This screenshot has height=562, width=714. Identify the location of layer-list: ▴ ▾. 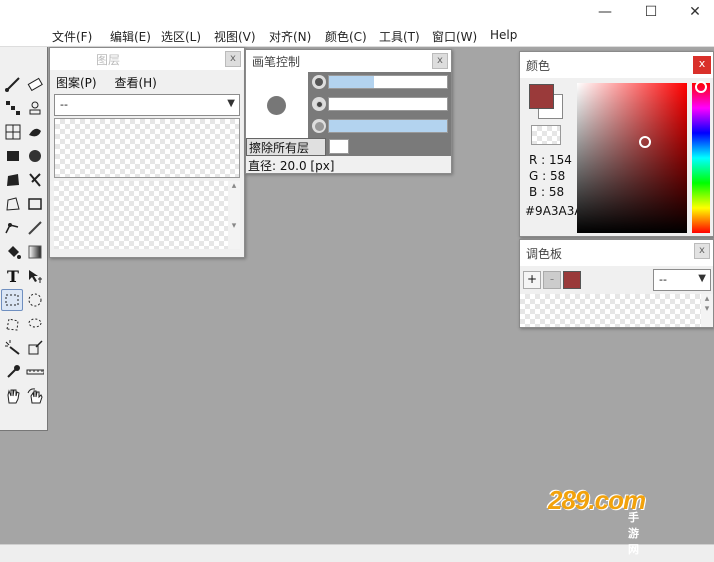
(147, 215).